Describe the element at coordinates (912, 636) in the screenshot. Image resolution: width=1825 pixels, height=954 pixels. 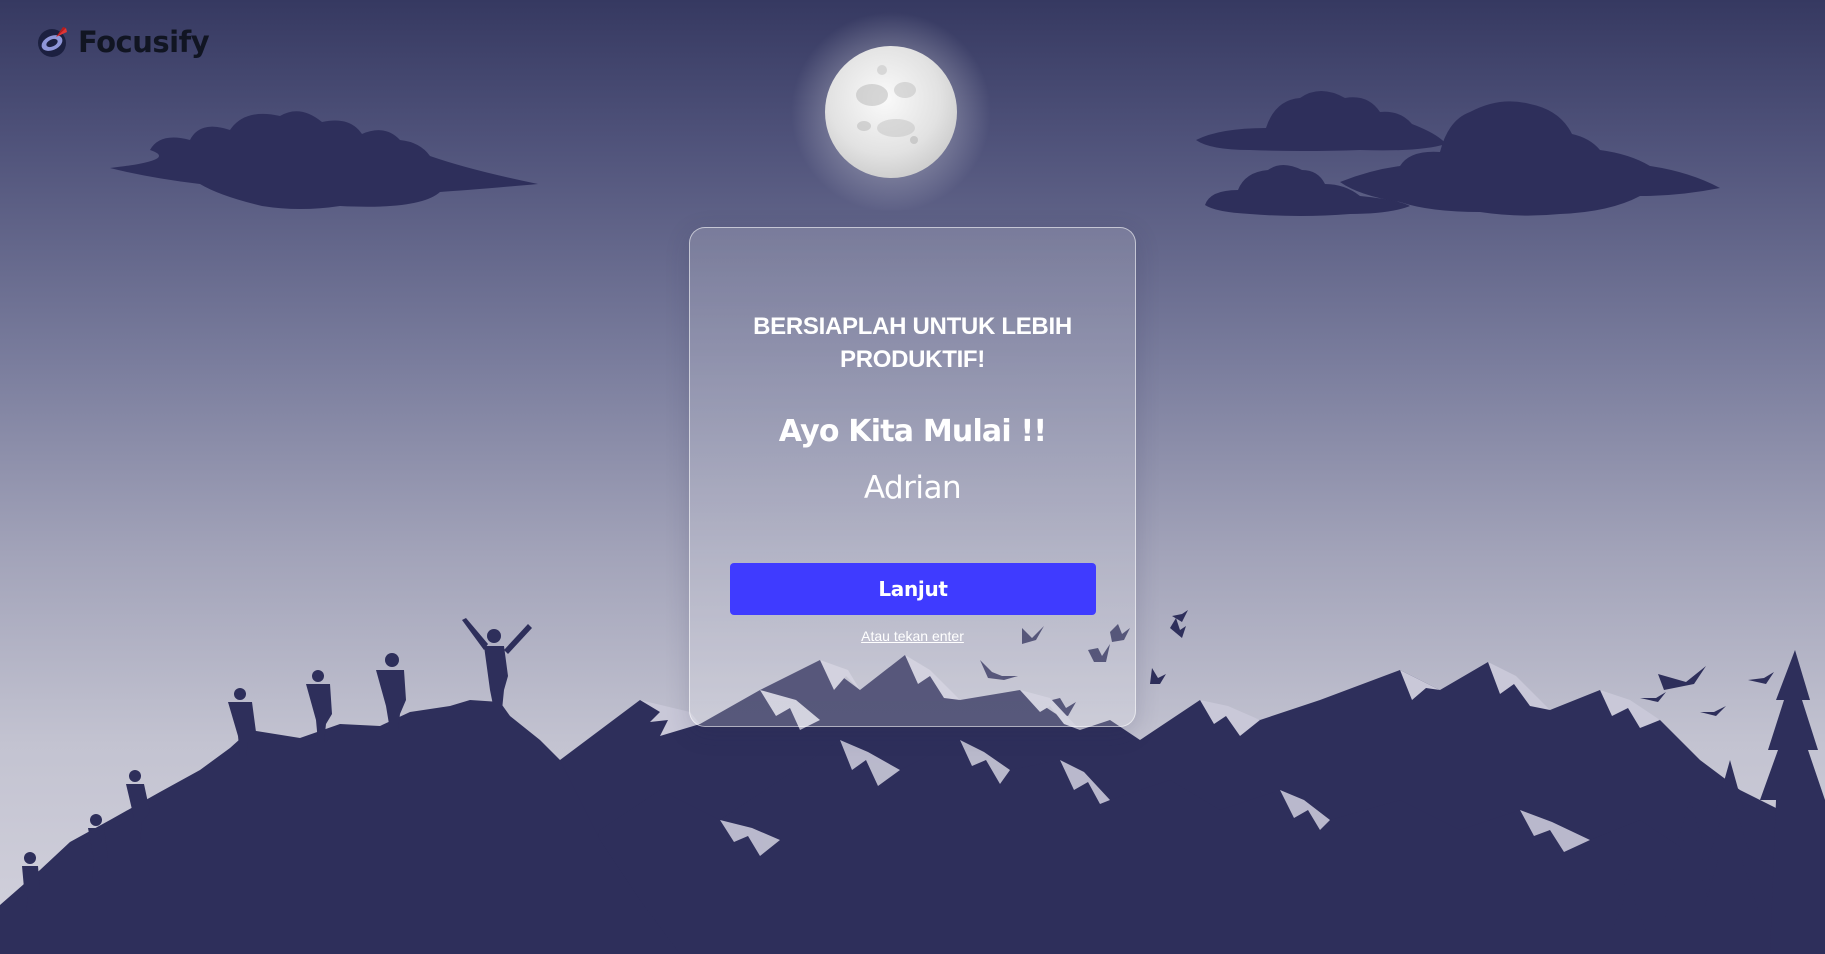
I see `enter-hint-link: Atau tekan enter` at that location.